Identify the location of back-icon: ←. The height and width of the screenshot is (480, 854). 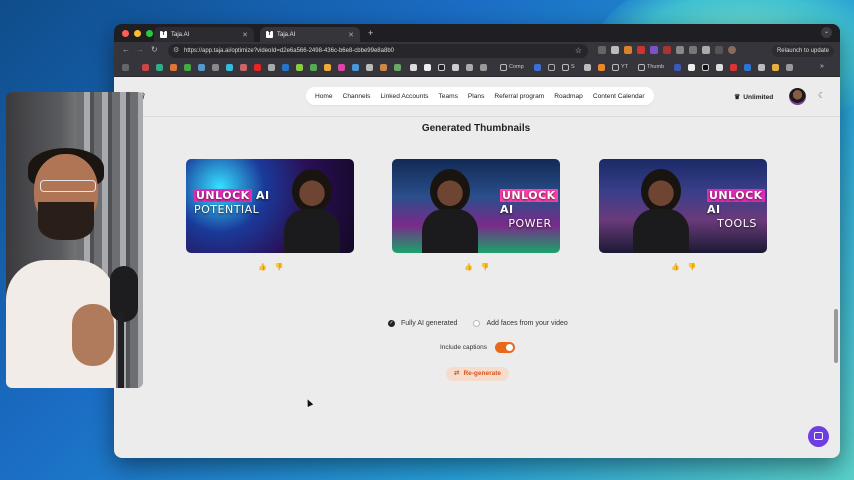
(126, 49).